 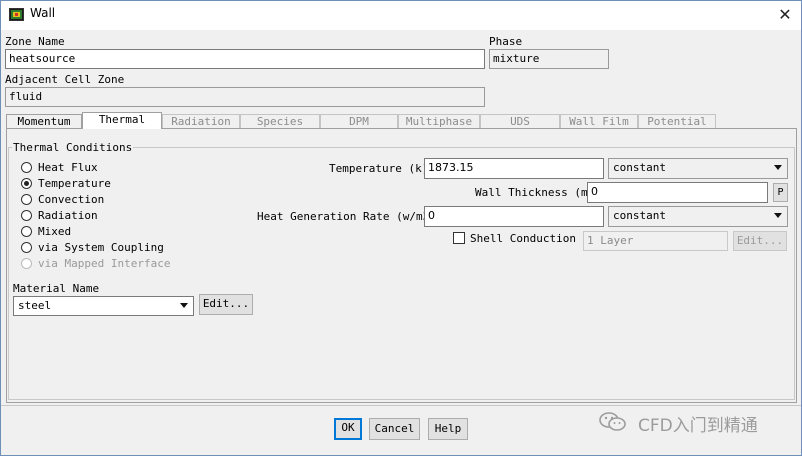 I want to click on radio-label: Convection, so click(x=71, y=199).